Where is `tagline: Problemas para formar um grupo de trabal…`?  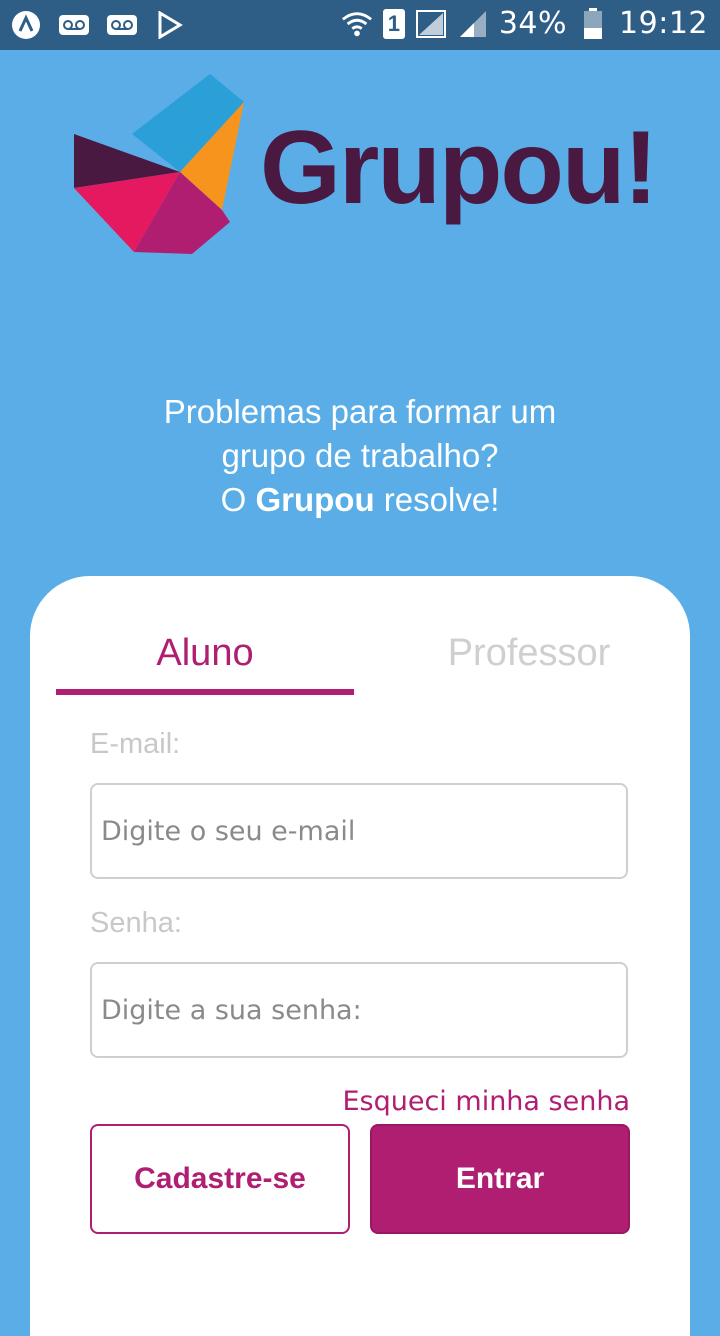 tagline: Problemas para formar um grupo de trabal… is located at coordinates (360, 456).